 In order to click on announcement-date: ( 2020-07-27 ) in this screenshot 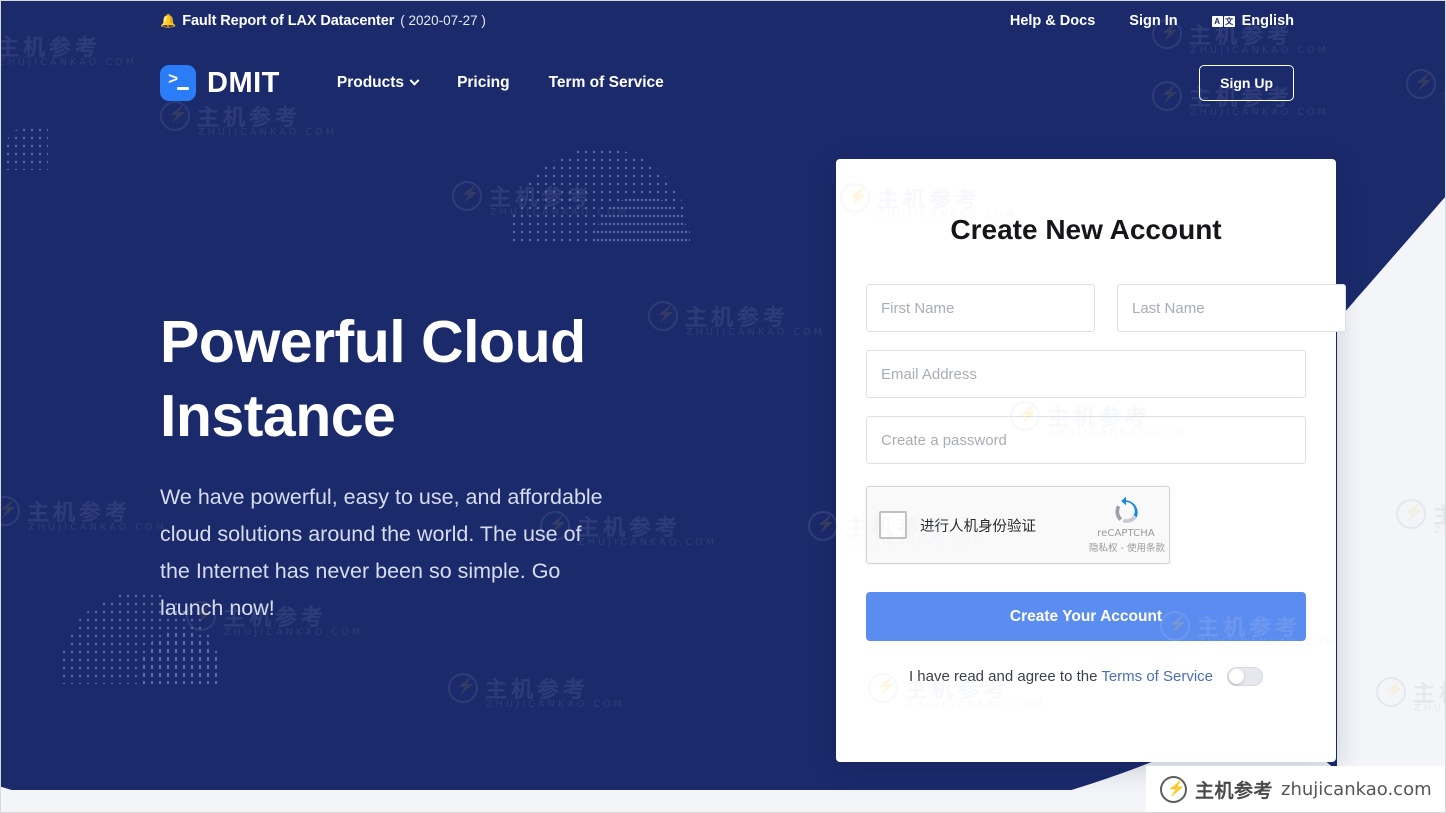, I will do `click(443, 20)`.